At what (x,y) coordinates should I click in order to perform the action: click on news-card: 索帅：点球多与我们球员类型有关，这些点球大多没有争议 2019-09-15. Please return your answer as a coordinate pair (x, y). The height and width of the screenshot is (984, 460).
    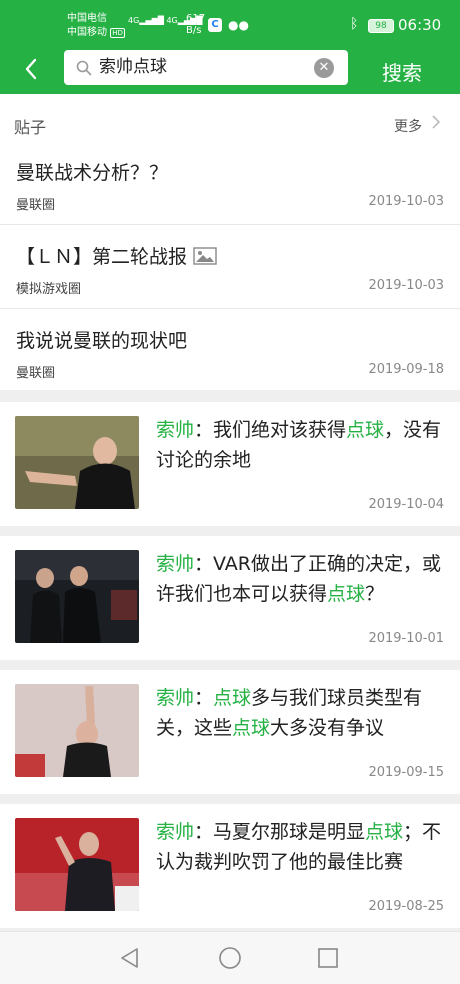
    Looking at the image, I should click on (230, 732).